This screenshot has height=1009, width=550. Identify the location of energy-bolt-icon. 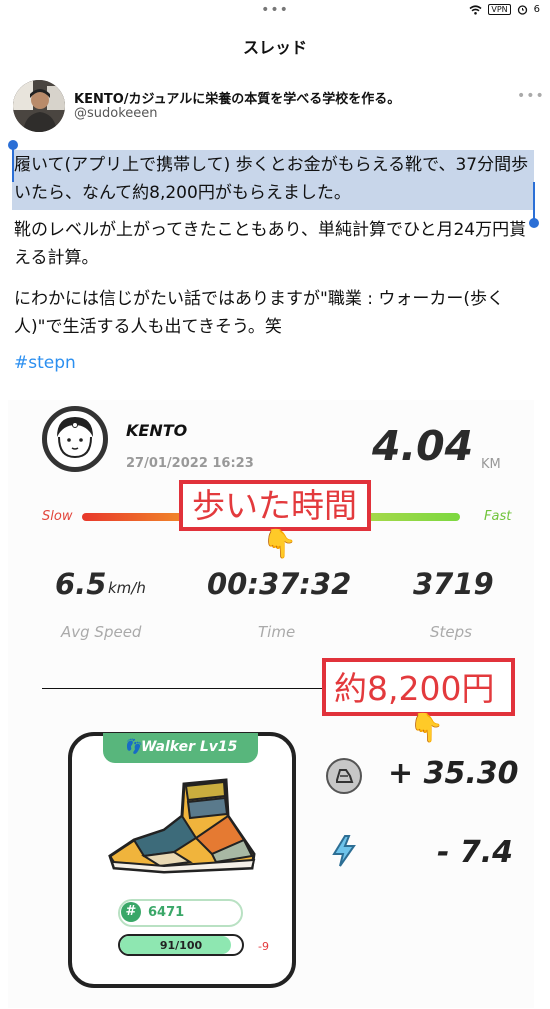
(344, 851).